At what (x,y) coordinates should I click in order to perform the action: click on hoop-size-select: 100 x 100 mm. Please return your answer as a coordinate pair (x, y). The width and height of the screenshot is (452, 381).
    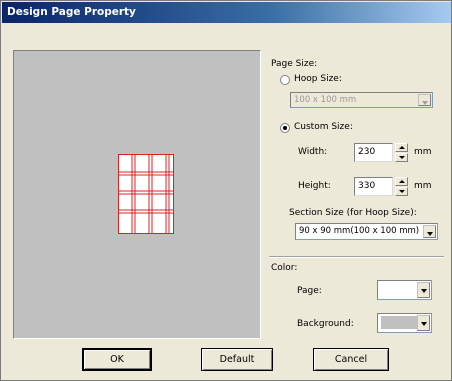
    Looking at the image, I should click on (361, 100).